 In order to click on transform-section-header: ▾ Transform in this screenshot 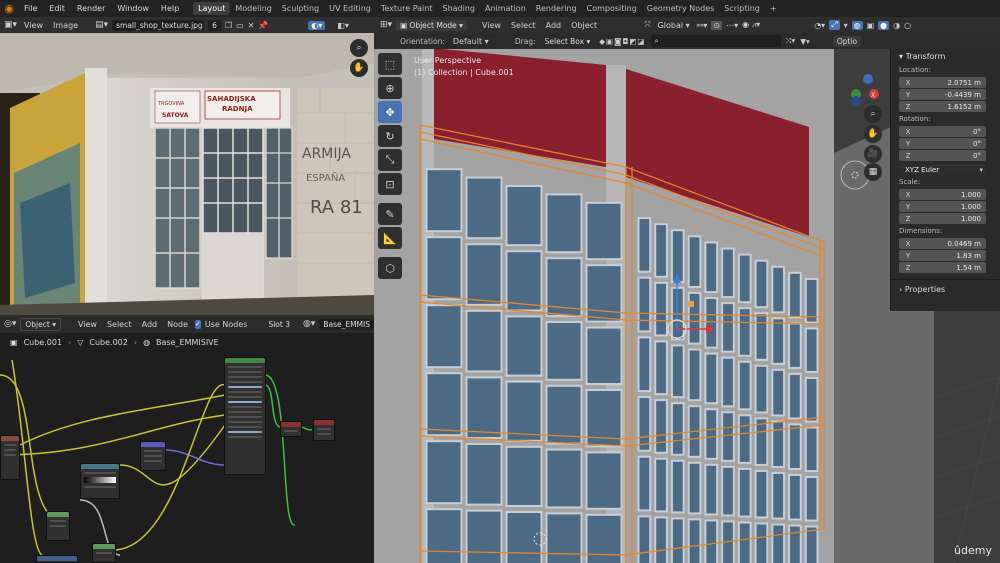, I will do `click(945, 56)`.